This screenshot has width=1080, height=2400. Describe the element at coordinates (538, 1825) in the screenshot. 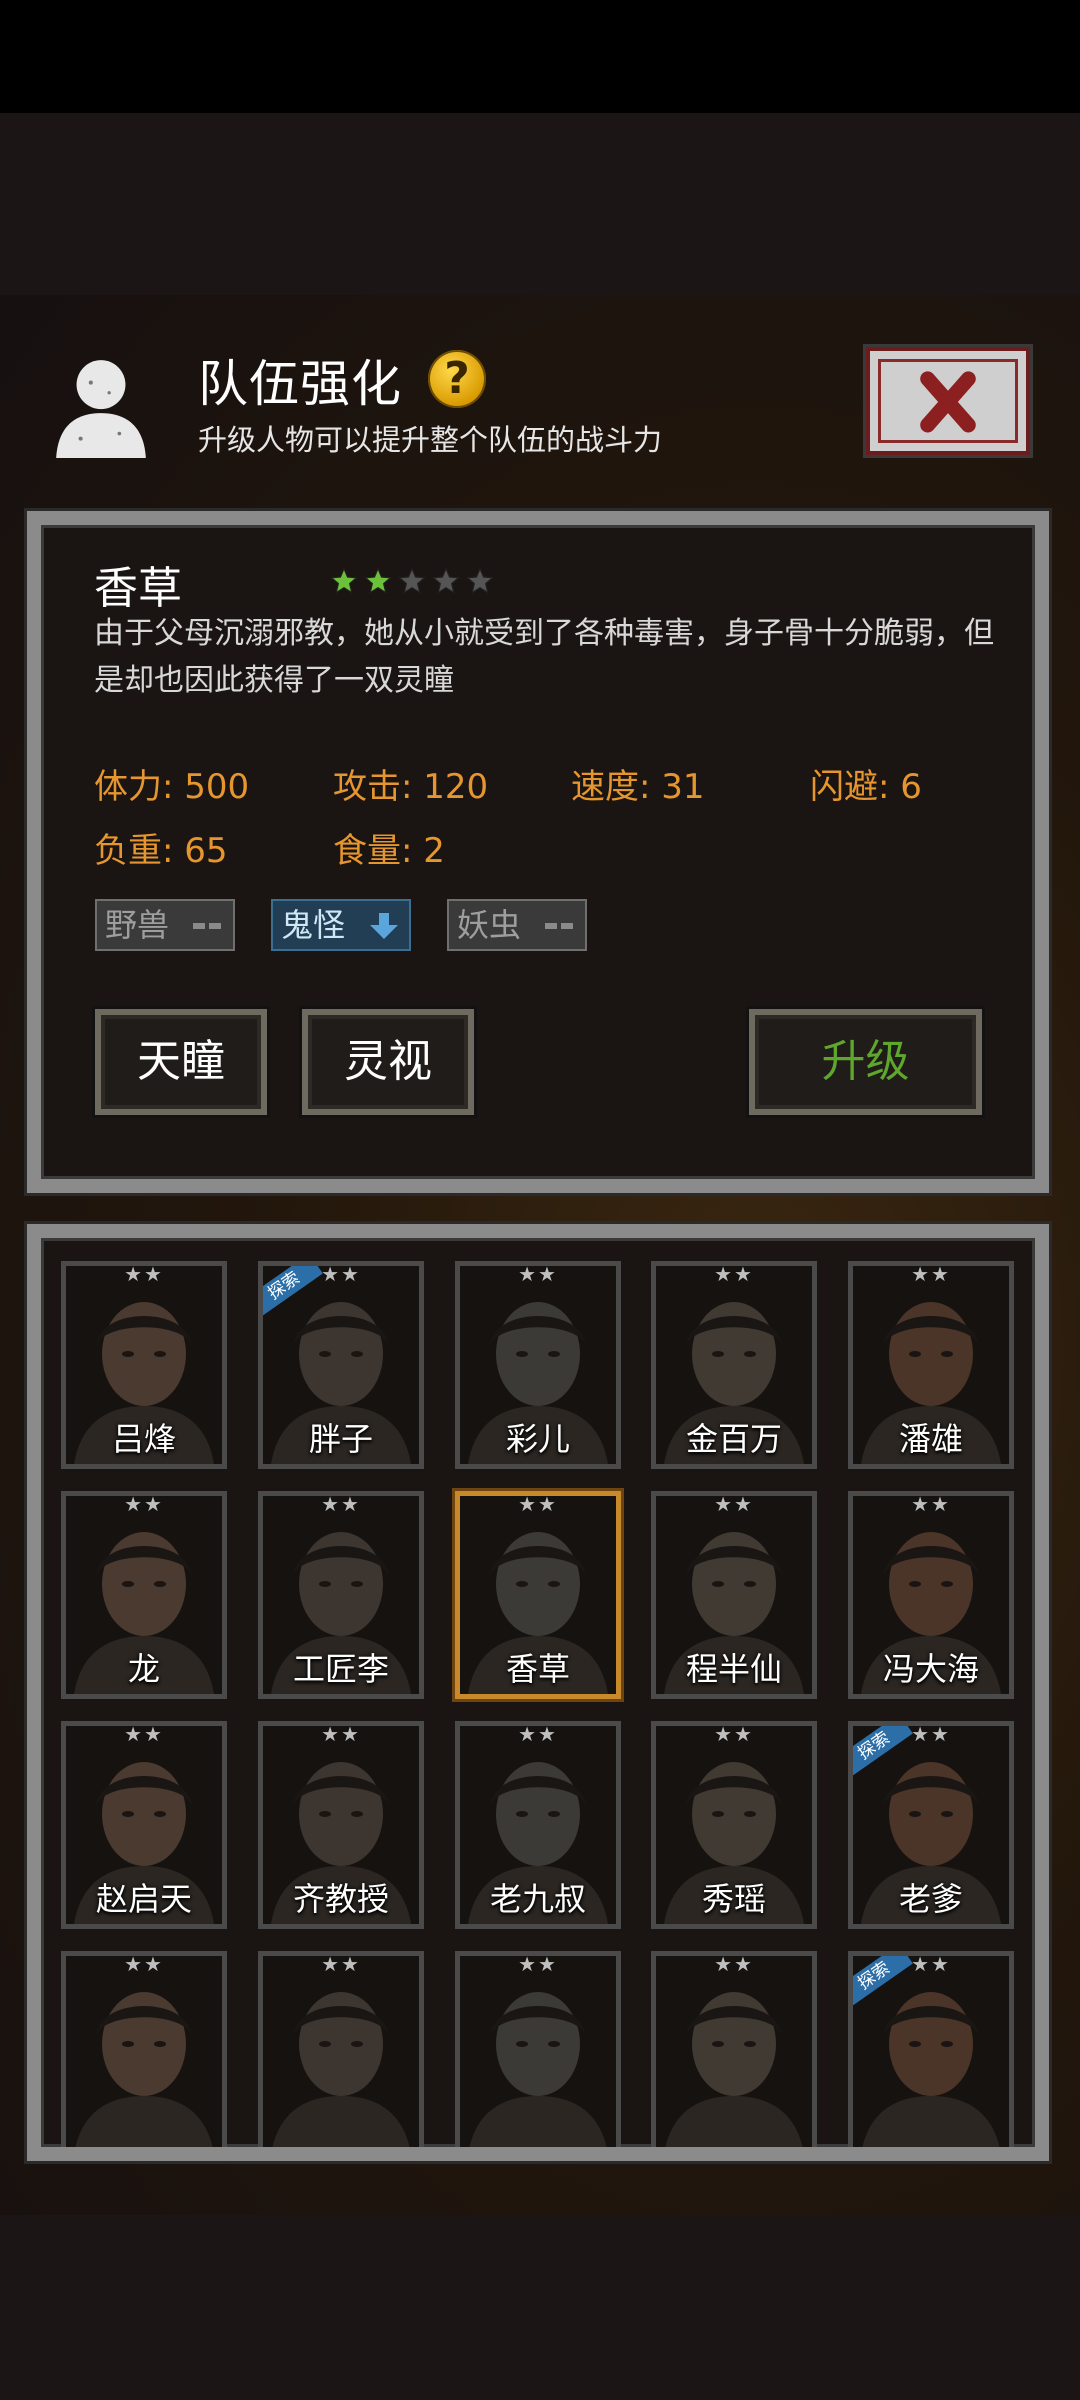

I see `character-card: ★★ 老九叔` at that location.